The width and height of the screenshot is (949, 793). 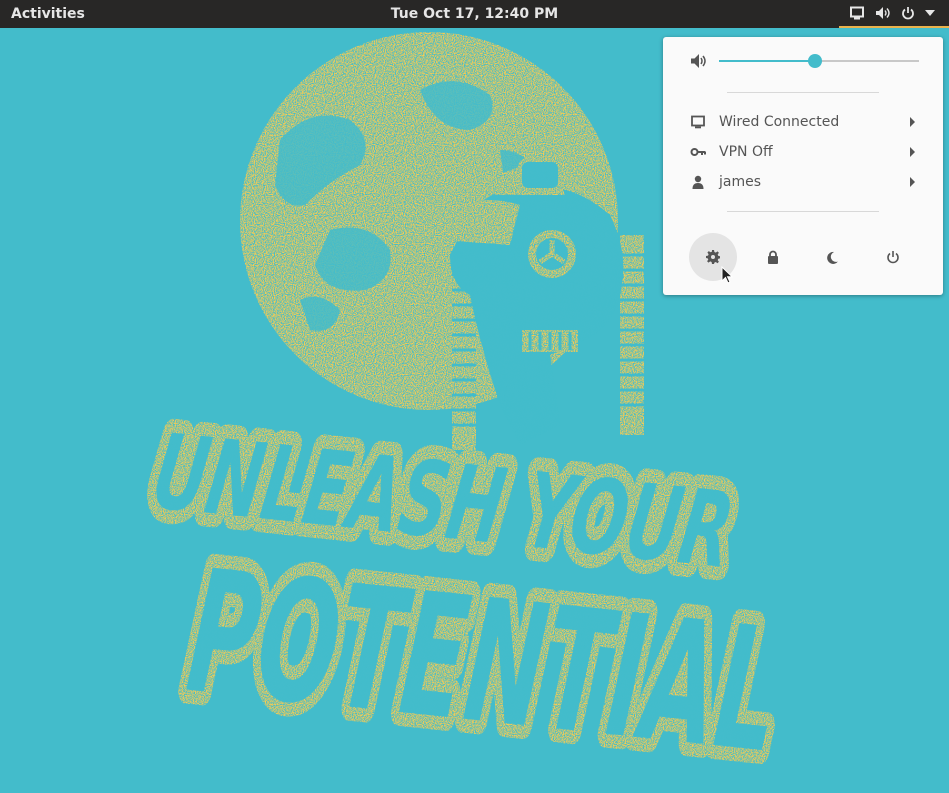 I want to click on volume-slider-fill, so click(x=767, y=61).